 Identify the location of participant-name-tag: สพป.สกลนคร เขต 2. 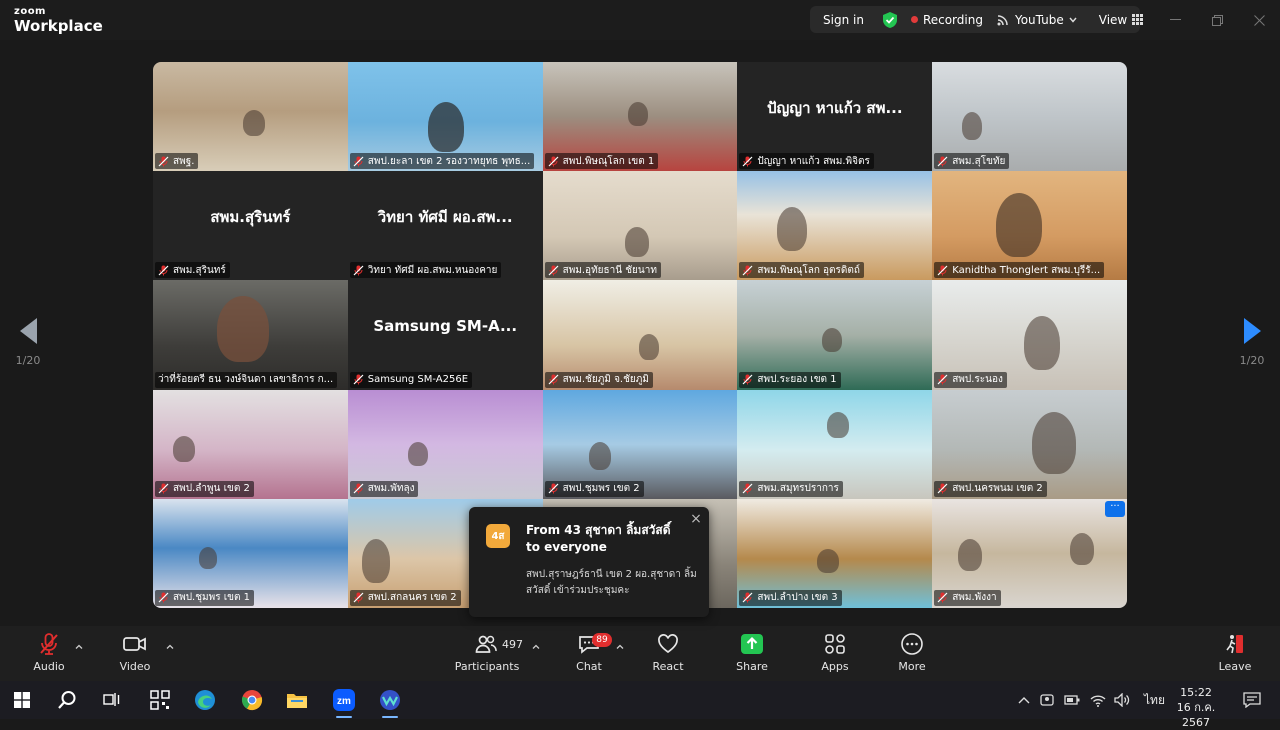
(405, 597).